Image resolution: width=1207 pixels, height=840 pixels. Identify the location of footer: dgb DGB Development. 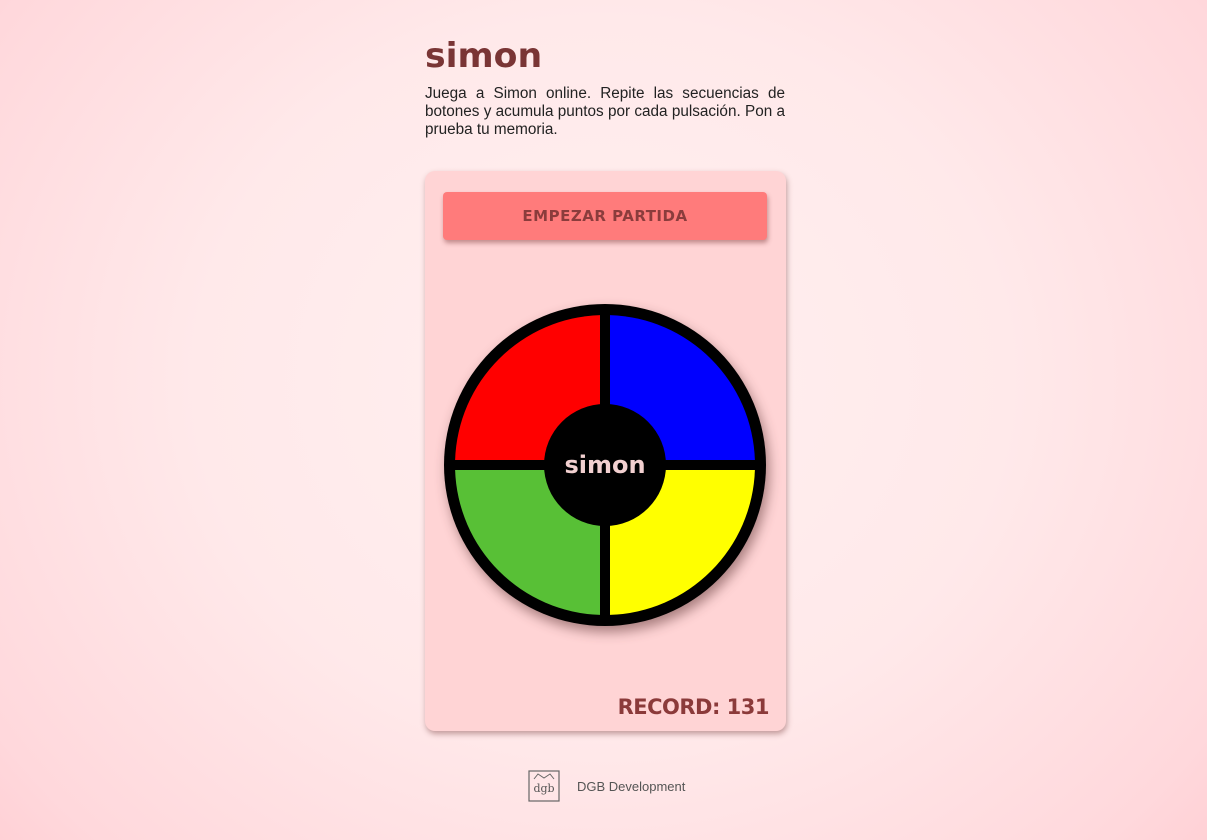
(606, 786).